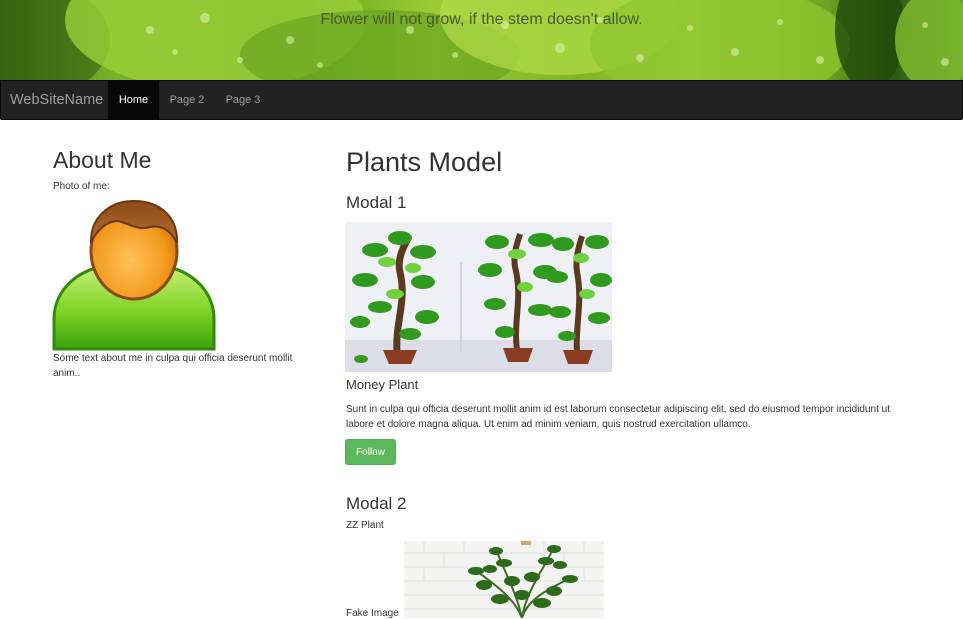  Describe the element at coordinates (134, 275) in the screenshot. I see `user-icon` at that location.